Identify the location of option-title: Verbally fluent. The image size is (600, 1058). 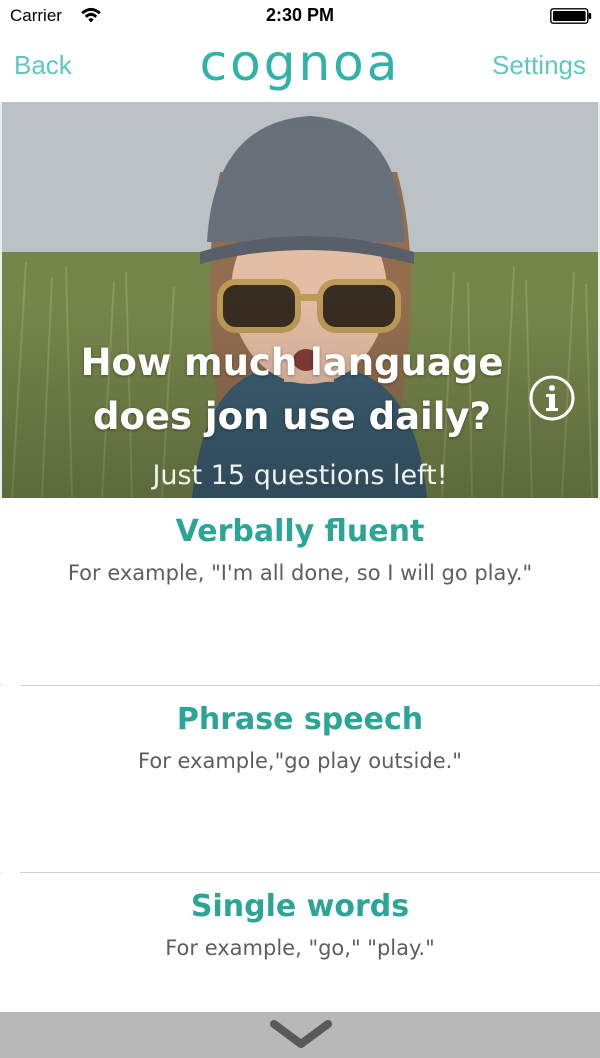
(300, 531).